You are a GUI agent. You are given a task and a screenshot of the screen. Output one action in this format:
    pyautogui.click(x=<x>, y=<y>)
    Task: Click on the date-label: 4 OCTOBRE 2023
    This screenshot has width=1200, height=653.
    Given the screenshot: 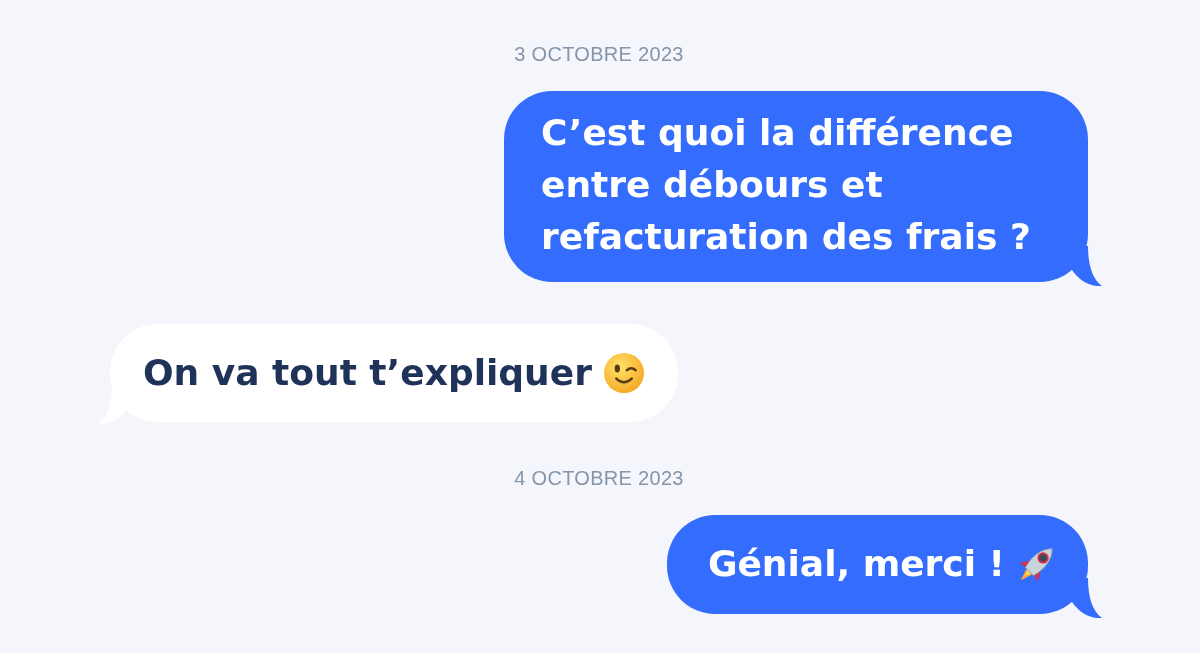 What is the action you would take?
    pyautogui.click(x=599, y=478)
    